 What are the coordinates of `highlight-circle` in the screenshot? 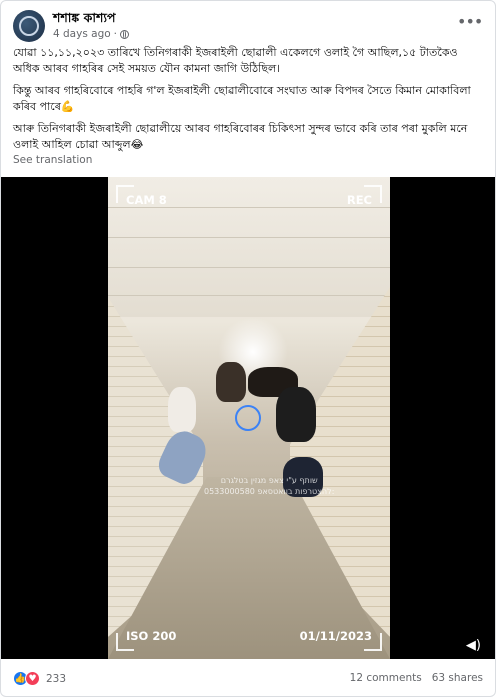 It's located at (248, 418).